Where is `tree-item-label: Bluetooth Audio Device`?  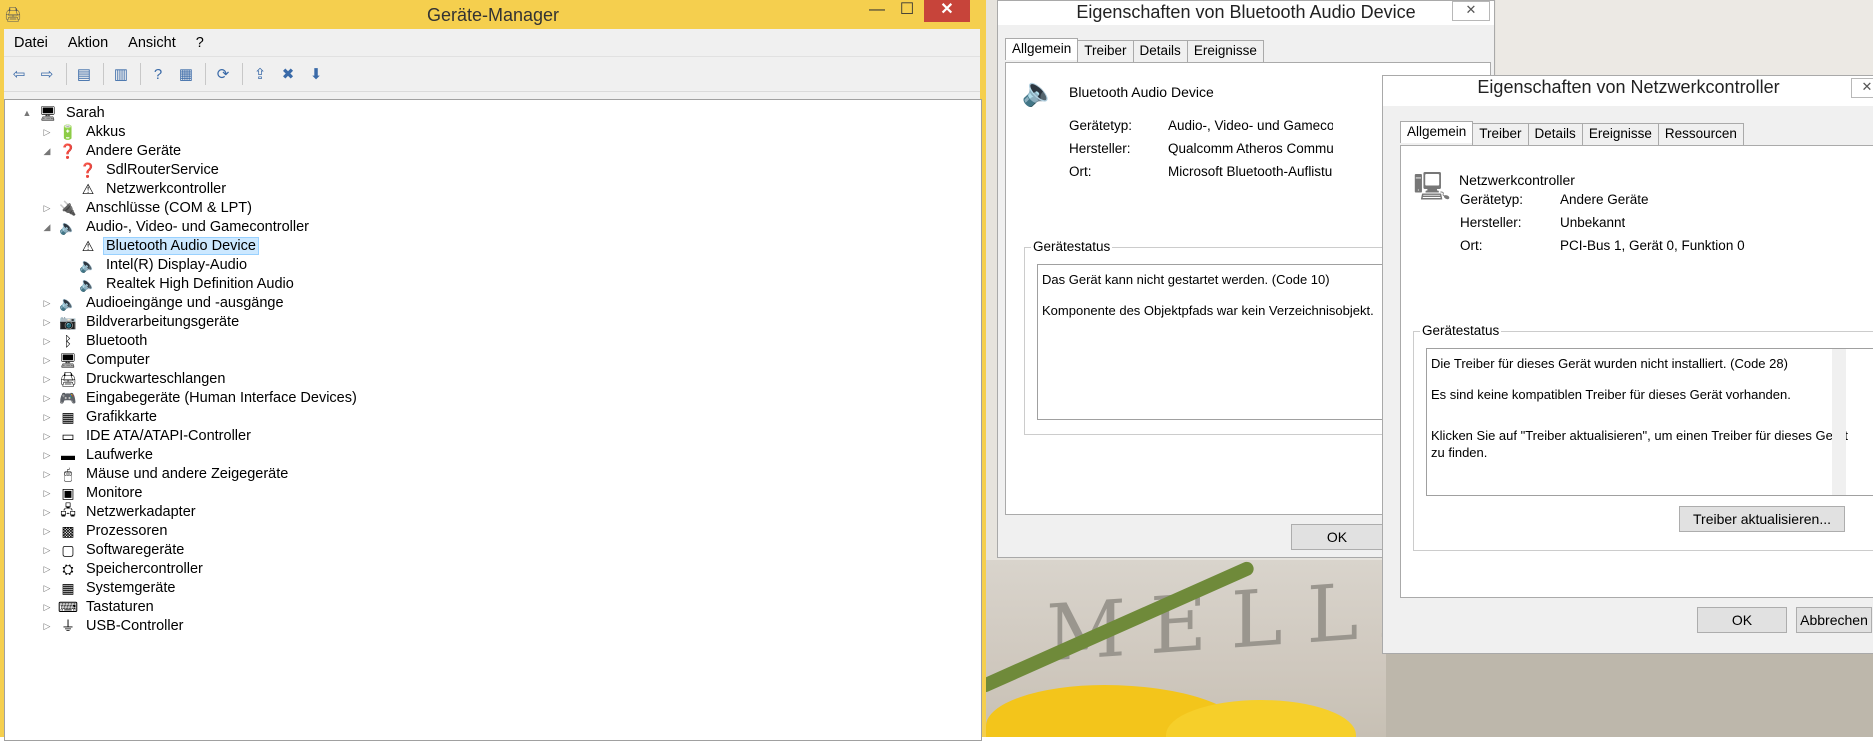 tree-item-label: Bluetooth Audio Device is located at coordinates (181, 246).